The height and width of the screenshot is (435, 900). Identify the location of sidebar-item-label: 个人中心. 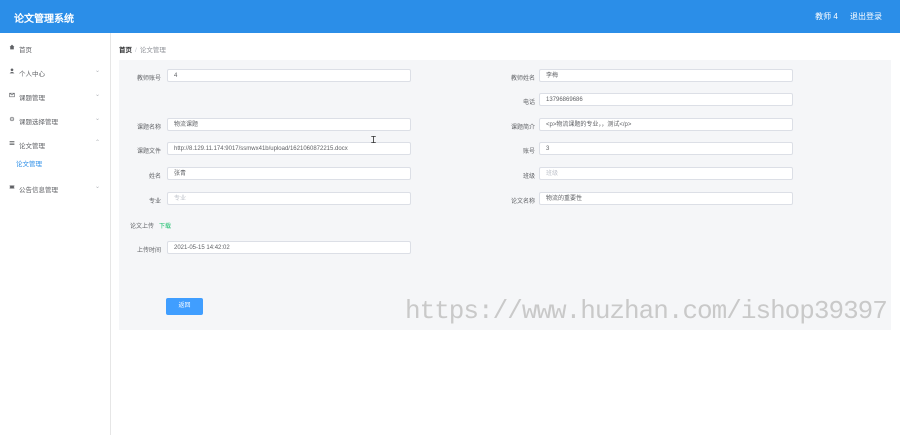
(32, 74).